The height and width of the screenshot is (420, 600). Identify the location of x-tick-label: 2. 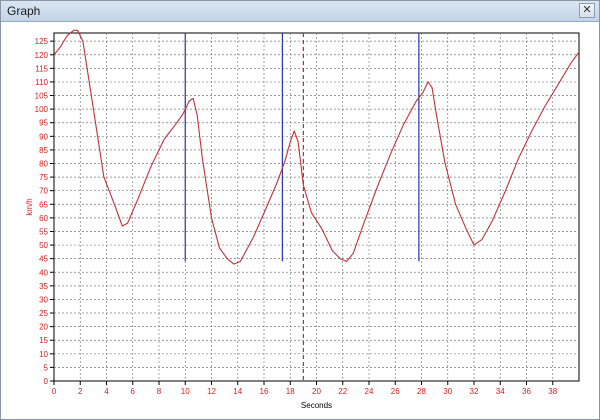
(80, 391).